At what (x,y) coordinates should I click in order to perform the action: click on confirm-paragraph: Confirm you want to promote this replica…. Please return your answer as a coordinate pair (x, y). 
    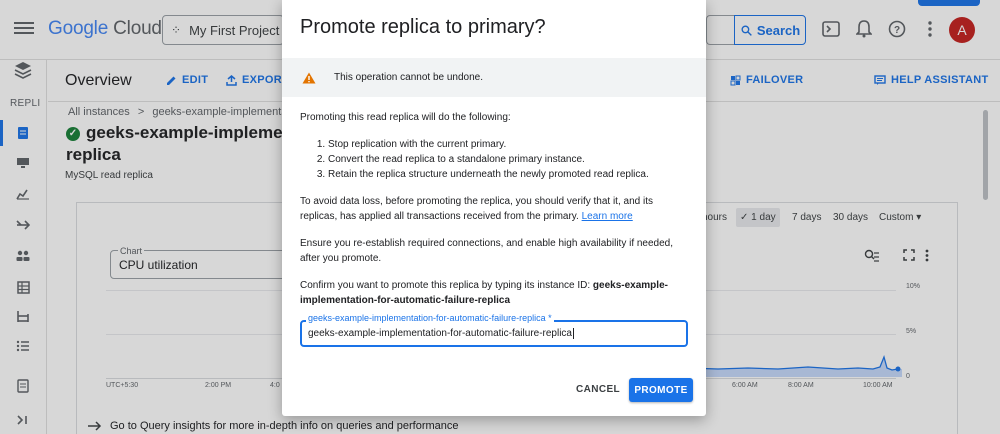
    Looking at the image, I should click on (496, 293).